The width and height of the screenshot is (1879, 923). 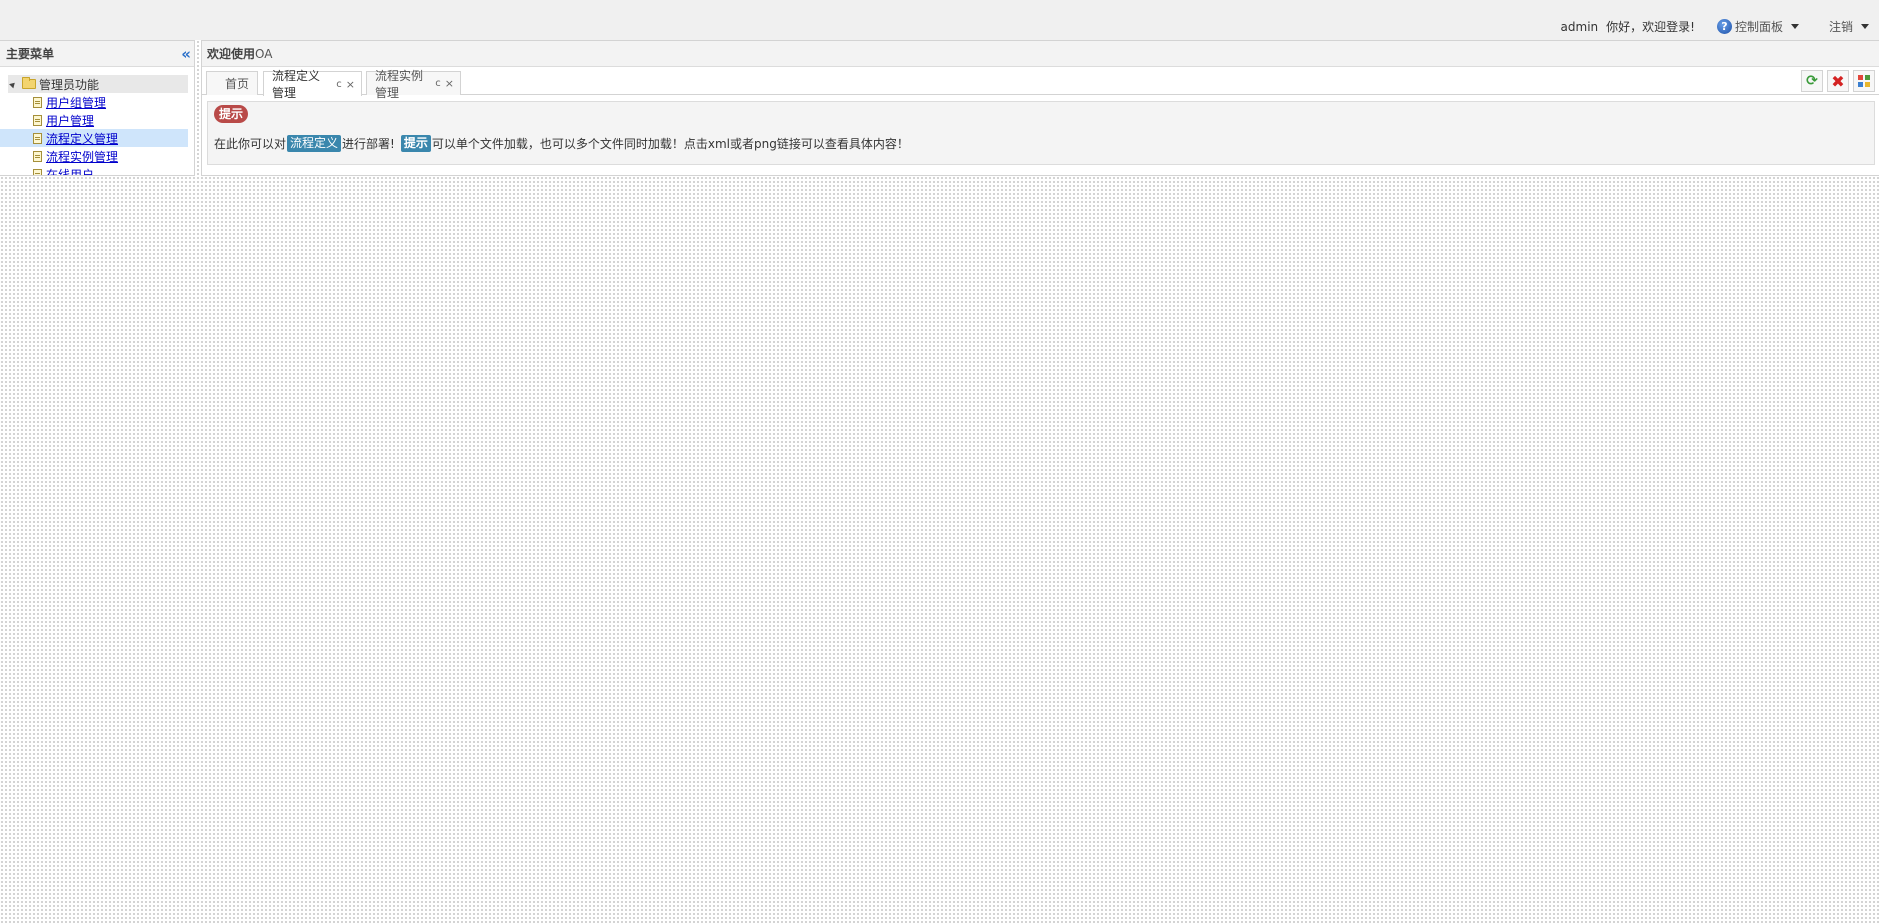 What do you see at coordinates (97, 54) in the screenshot?
I see `sidebar-header: 主要菜单 «` at bounding box center [97, 54].